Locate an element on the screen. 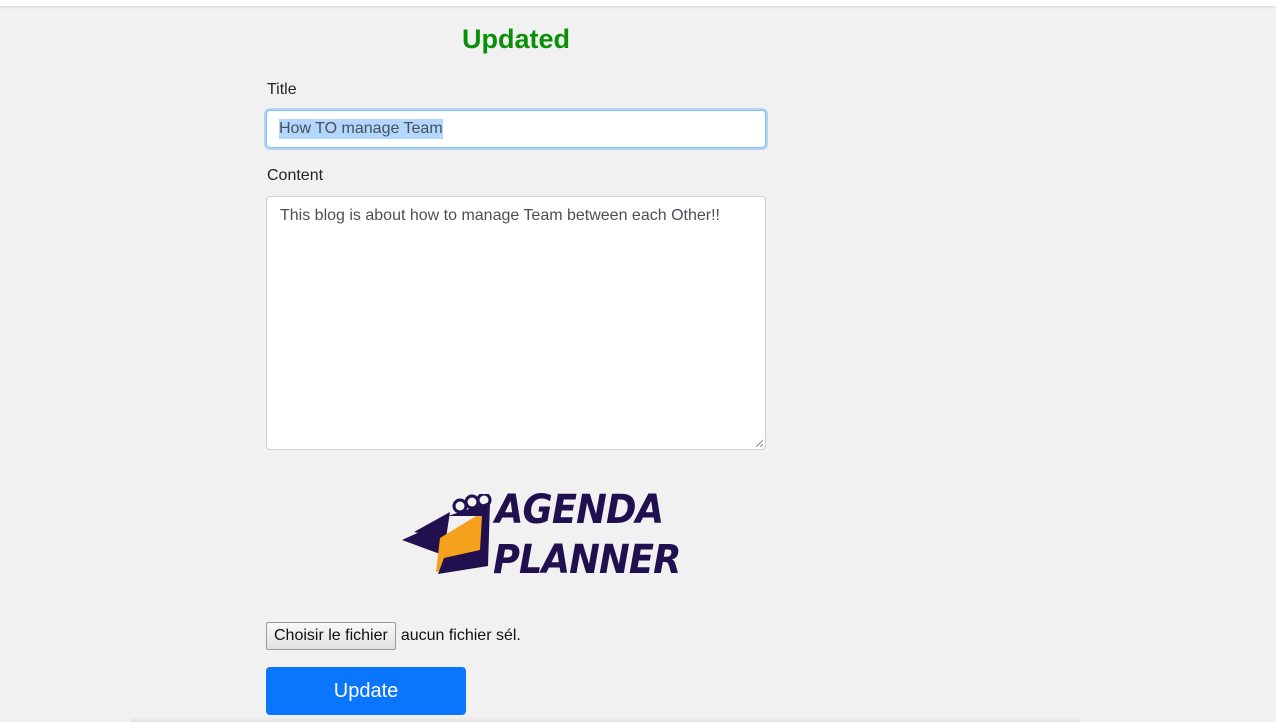  file-status-text: aucun fichier sél. is located at coordinates (460, 635).